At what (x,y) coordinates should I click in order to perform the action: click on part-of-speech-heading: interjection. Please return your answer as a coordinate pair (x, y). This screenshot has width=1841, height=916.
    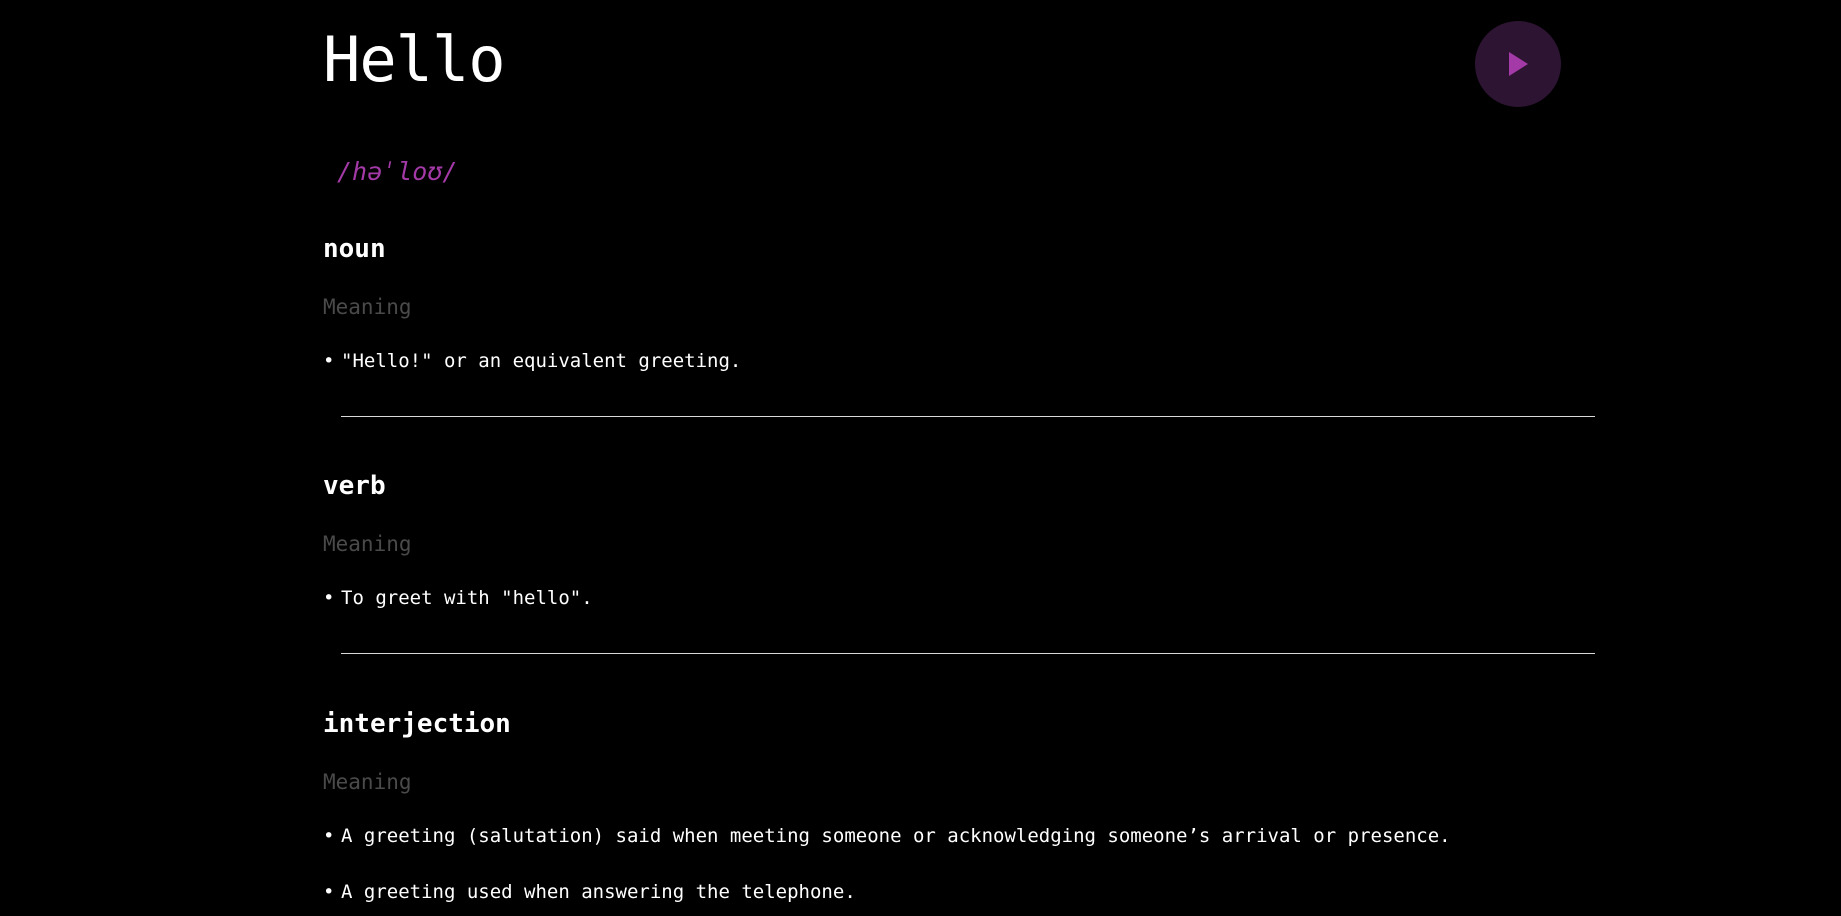
    Looking at the image, I should click on (417, 724).